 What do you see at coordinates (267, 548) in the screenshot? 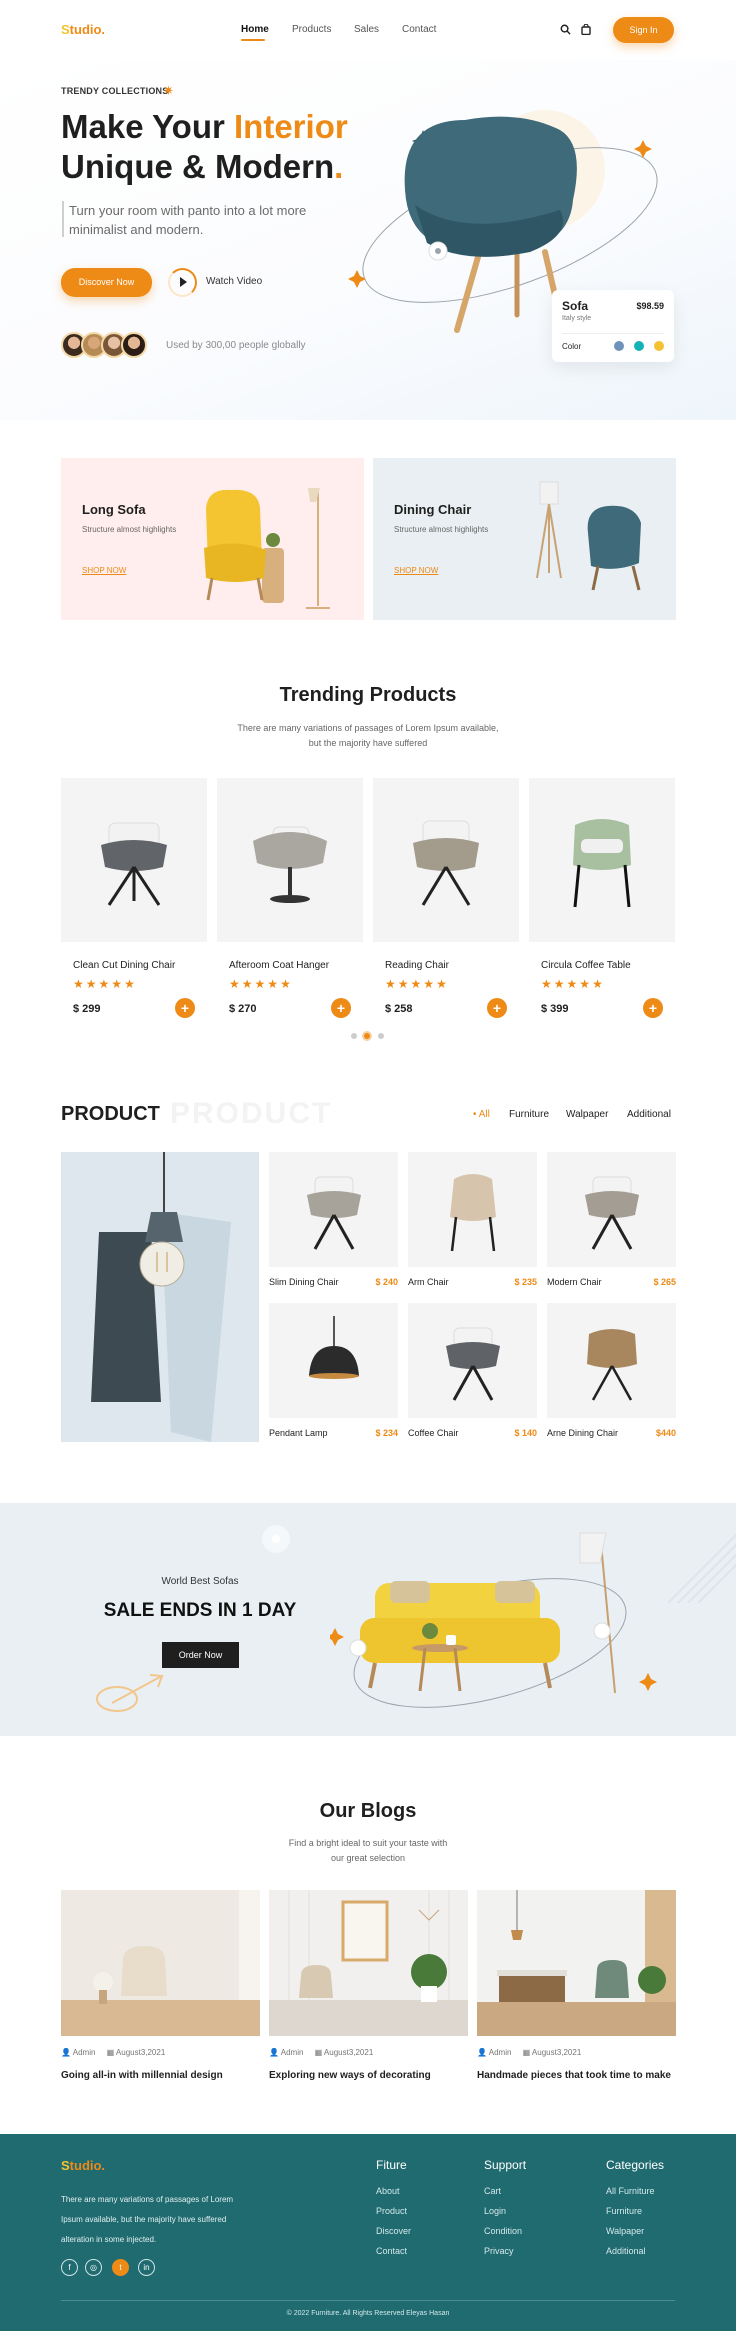
I see `yellow-armchair-image` at bounding box center [267, 548].